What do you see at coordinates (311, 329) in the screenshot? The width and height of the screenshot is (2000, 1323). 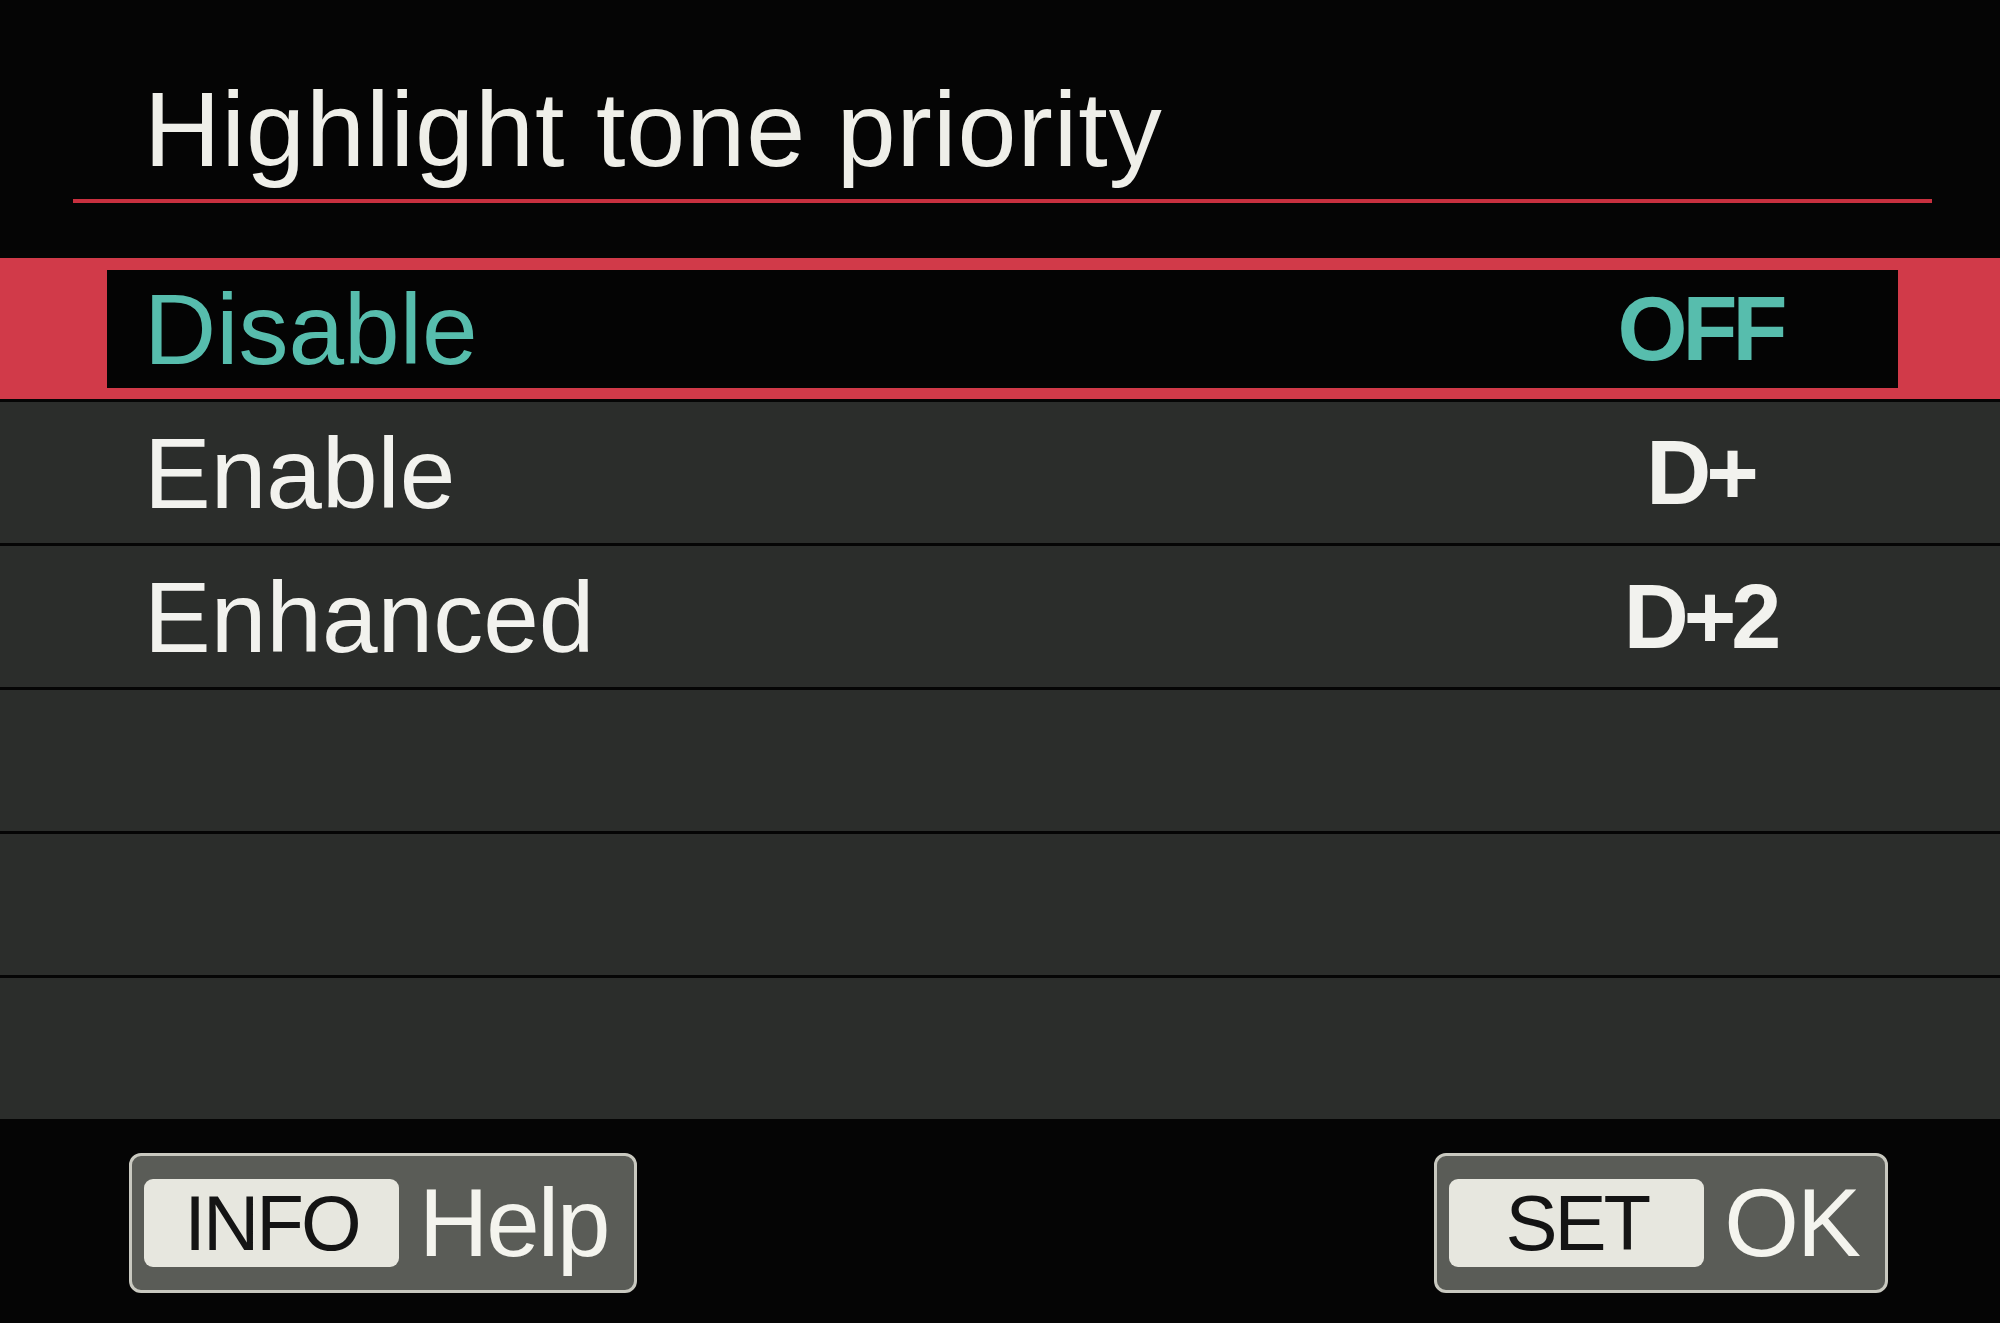 I see `option-label: Disable` at bounding box center [311, 329].